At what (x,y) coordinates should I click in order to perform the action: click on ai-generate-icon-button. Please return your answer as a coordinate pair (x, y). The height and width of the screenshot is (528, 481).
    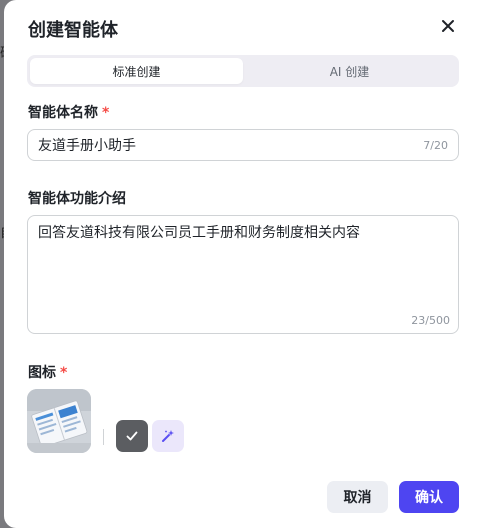
    Looking at the image, I should click on (168, 436).